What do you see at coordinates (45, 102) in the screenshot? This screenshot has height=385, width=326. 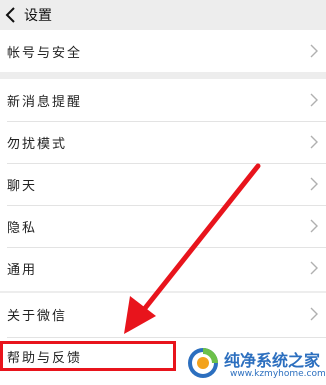 I see `settings-item-label: 新消息提醒` at bounding box center [45, 102].